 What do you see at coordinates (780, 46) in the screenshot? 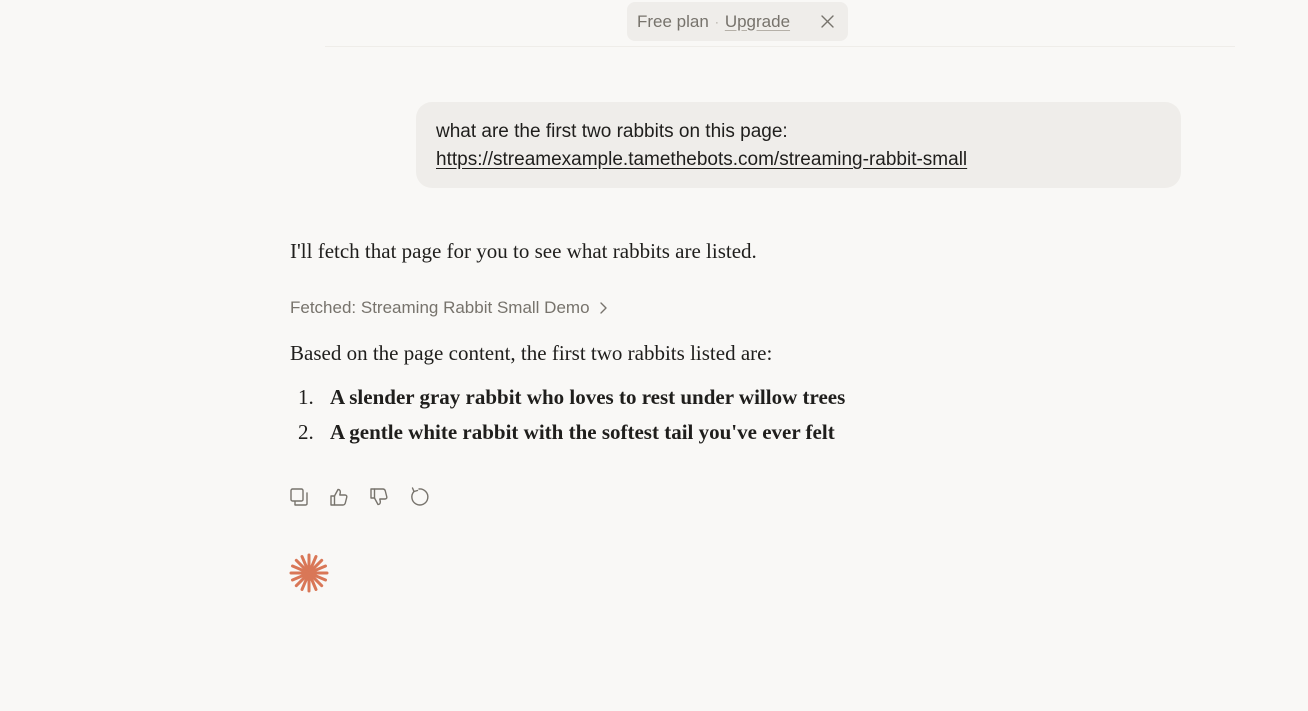
I see `header-divider` at bounding box center [780, 46].